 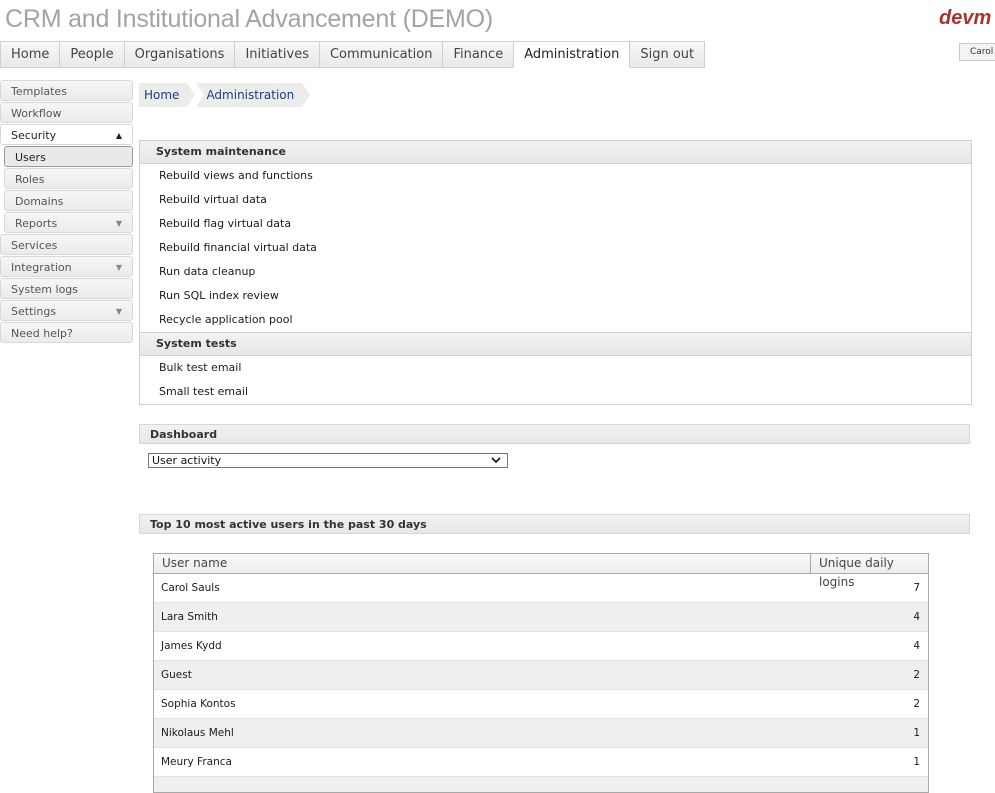 I want to click on tab-communication: Communication, so click(x=381, y=54).